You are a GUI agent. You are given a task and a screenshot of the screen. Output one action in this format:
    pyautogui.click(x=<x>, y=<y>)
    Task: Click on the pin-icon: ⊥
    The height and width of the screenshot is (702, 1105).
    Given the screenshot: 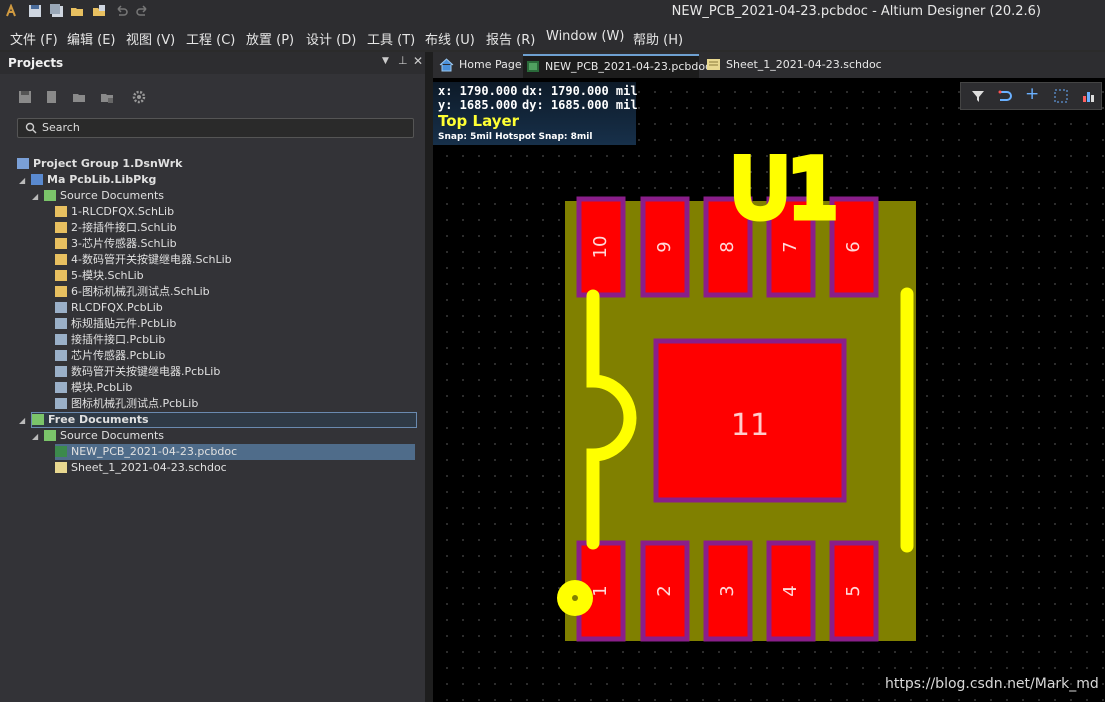 What is the action you would take?
    pyautogui.click(x=403, y=60)
    